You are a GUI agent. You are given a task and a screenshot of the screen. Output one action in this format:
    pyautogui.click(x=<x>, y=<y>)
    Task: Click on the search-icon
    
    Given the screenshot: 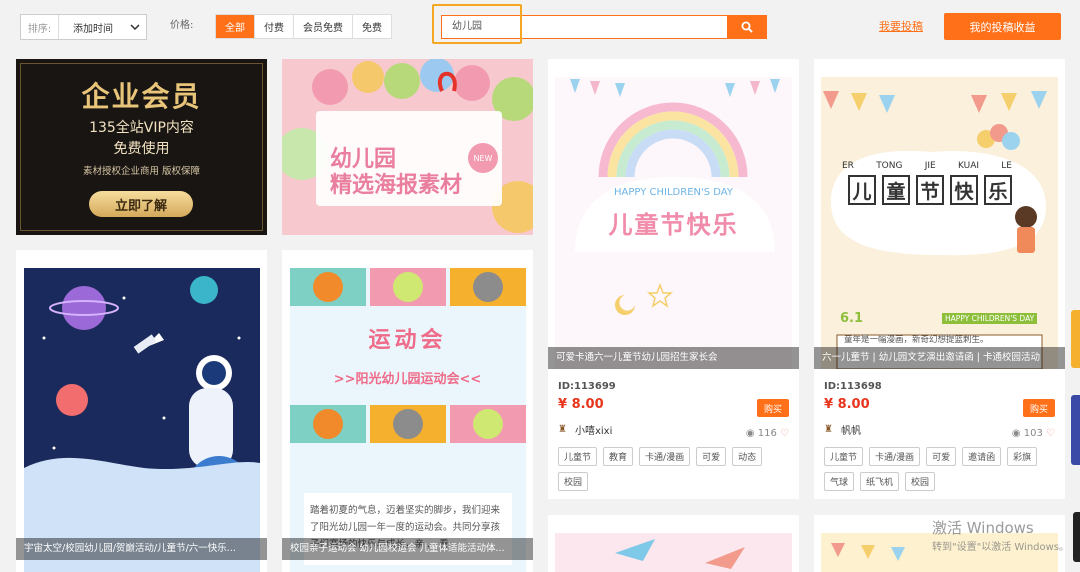 What is the action you would take?
    pyautogui.click(x=747, y=27)
    